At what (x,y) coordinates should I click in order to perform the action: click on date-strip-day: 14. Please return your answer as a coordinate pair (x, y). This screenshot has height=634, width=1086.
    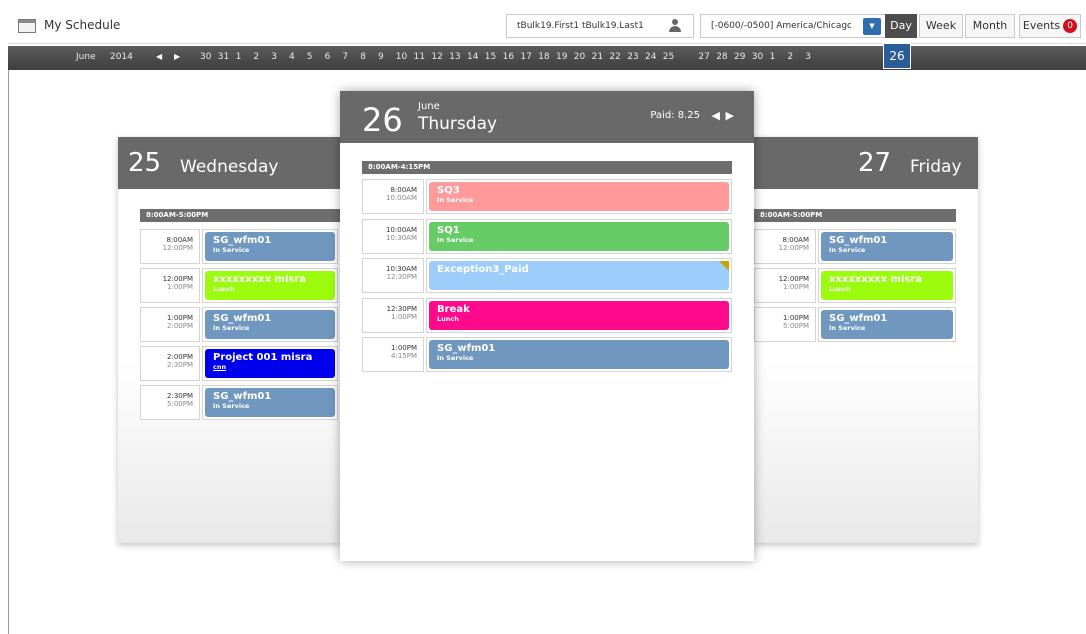
    Looking at the image, I should click on (472, 57).